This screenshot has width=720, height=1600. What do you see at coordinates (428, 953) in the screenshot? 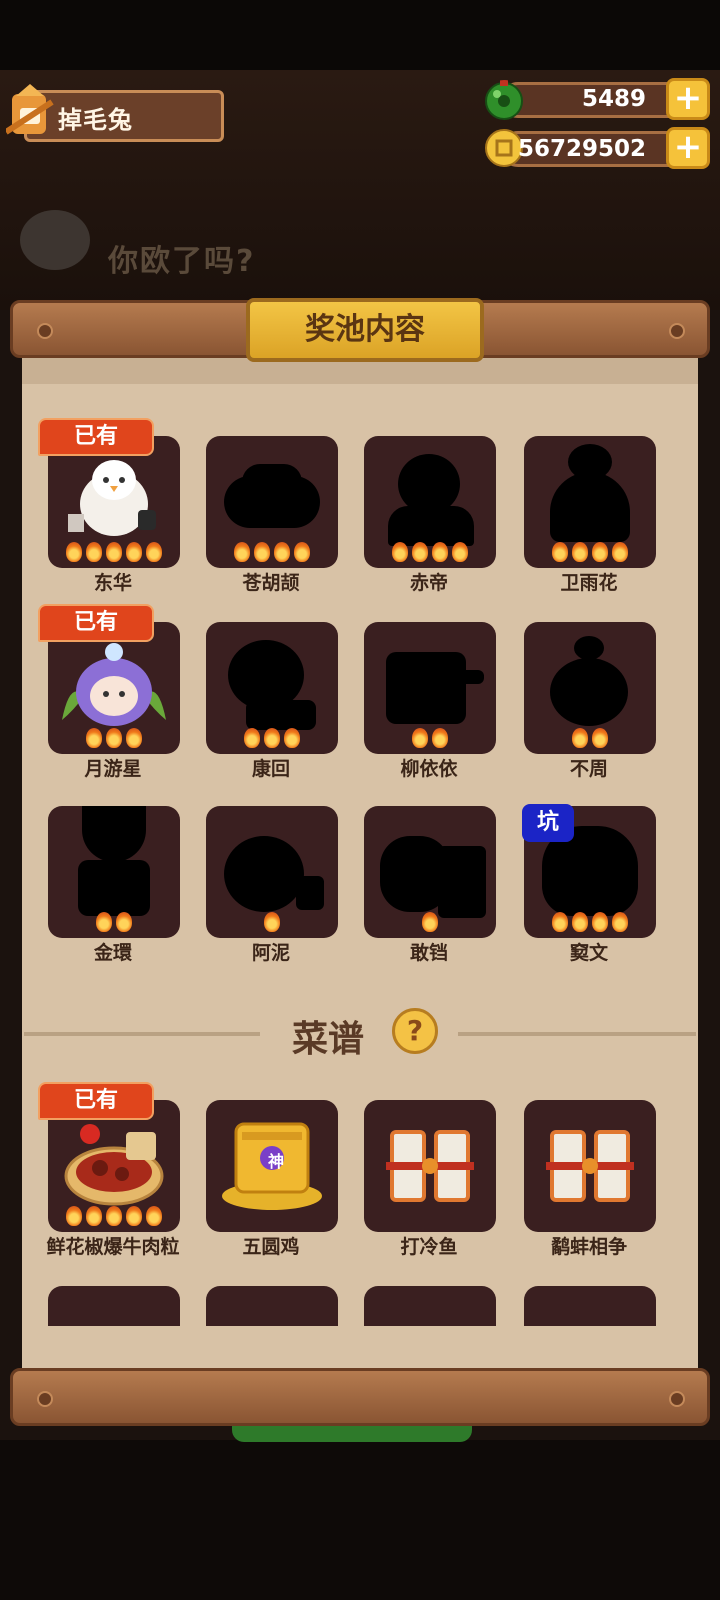
I see `character-name: 敢铛` at bounding box center [428, 953].